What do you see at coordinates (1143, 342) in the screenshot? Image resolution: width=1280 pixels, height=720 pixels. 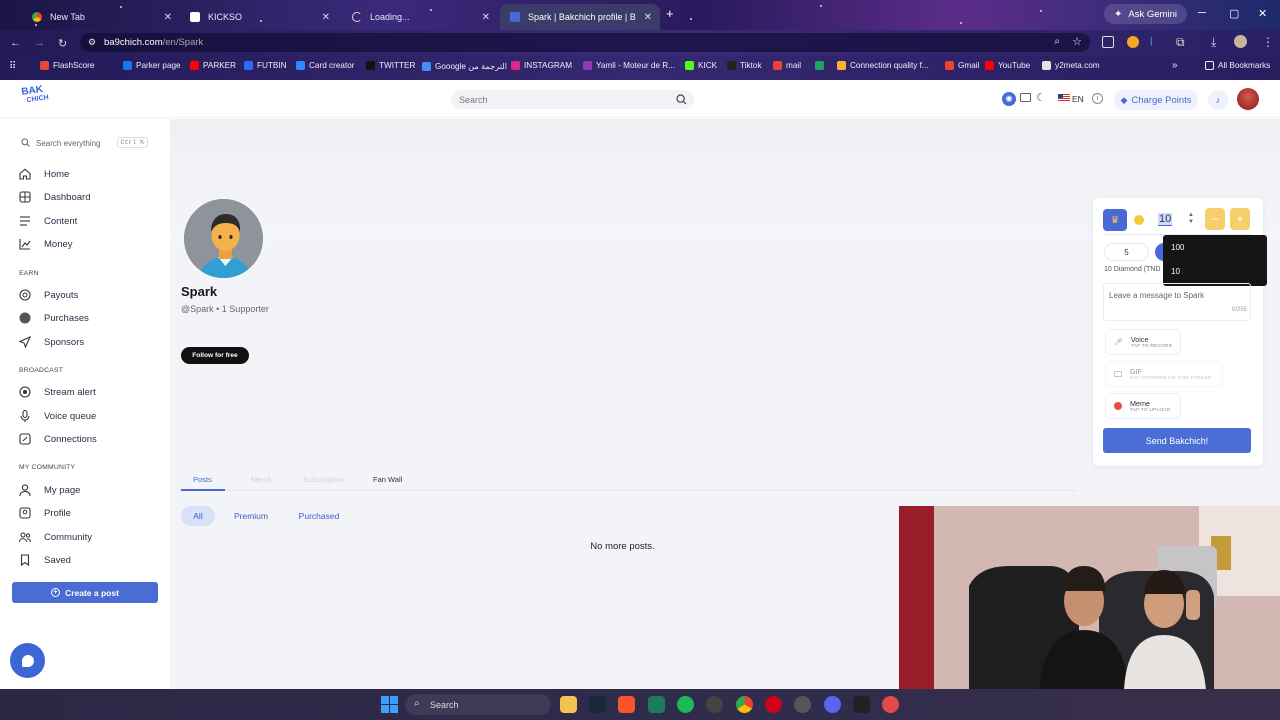 I see `voice-option: 🎤︎ Voice TAP TO RECORD` at bounding box center [1143, 342].